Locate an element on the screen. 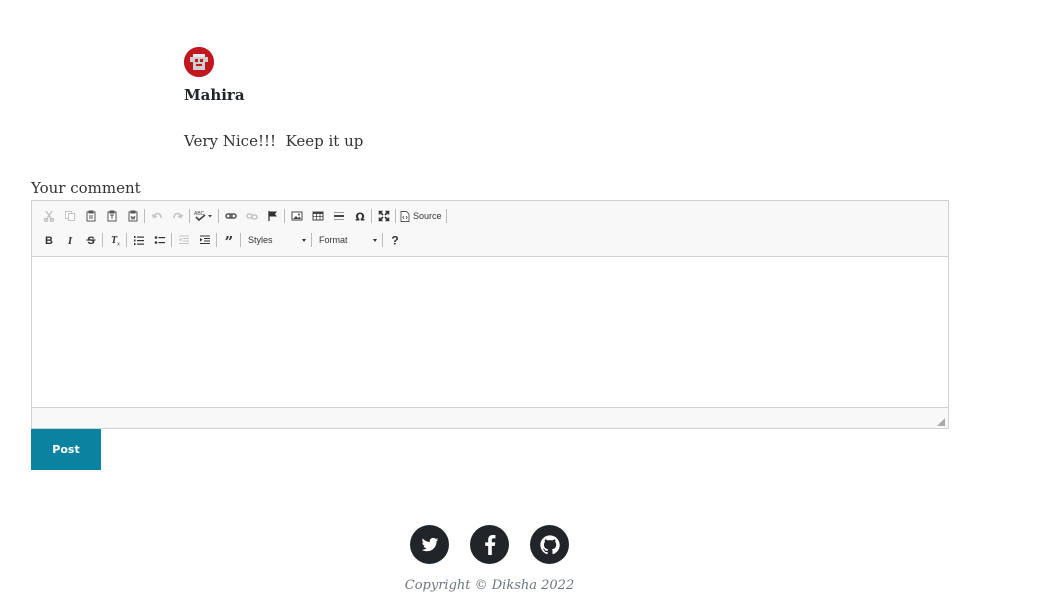 This screenshot has height=615, width=1049. paste-text-icon is located at coordinates (111, 216).